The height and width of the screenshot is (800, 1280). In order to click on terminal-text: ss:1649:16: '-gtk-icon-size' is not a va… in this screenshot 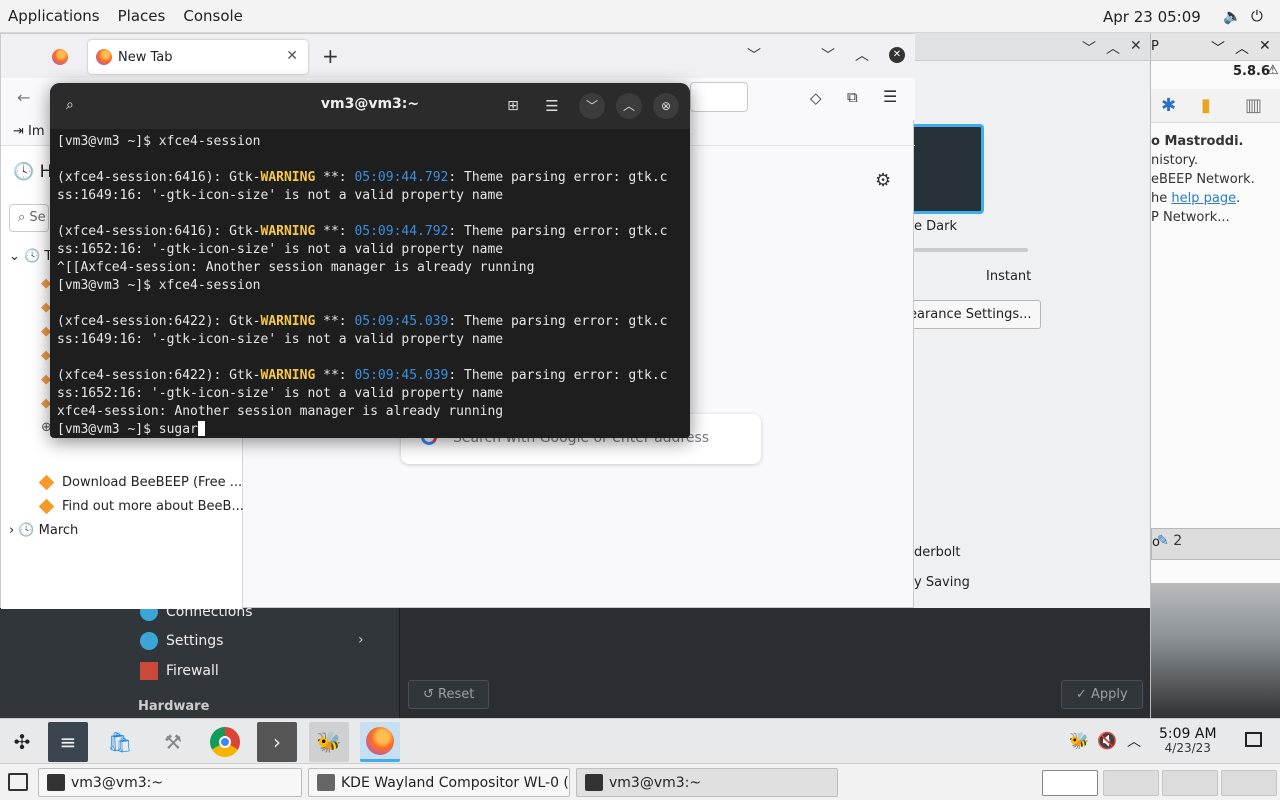, I will do `click(280, 339)`.